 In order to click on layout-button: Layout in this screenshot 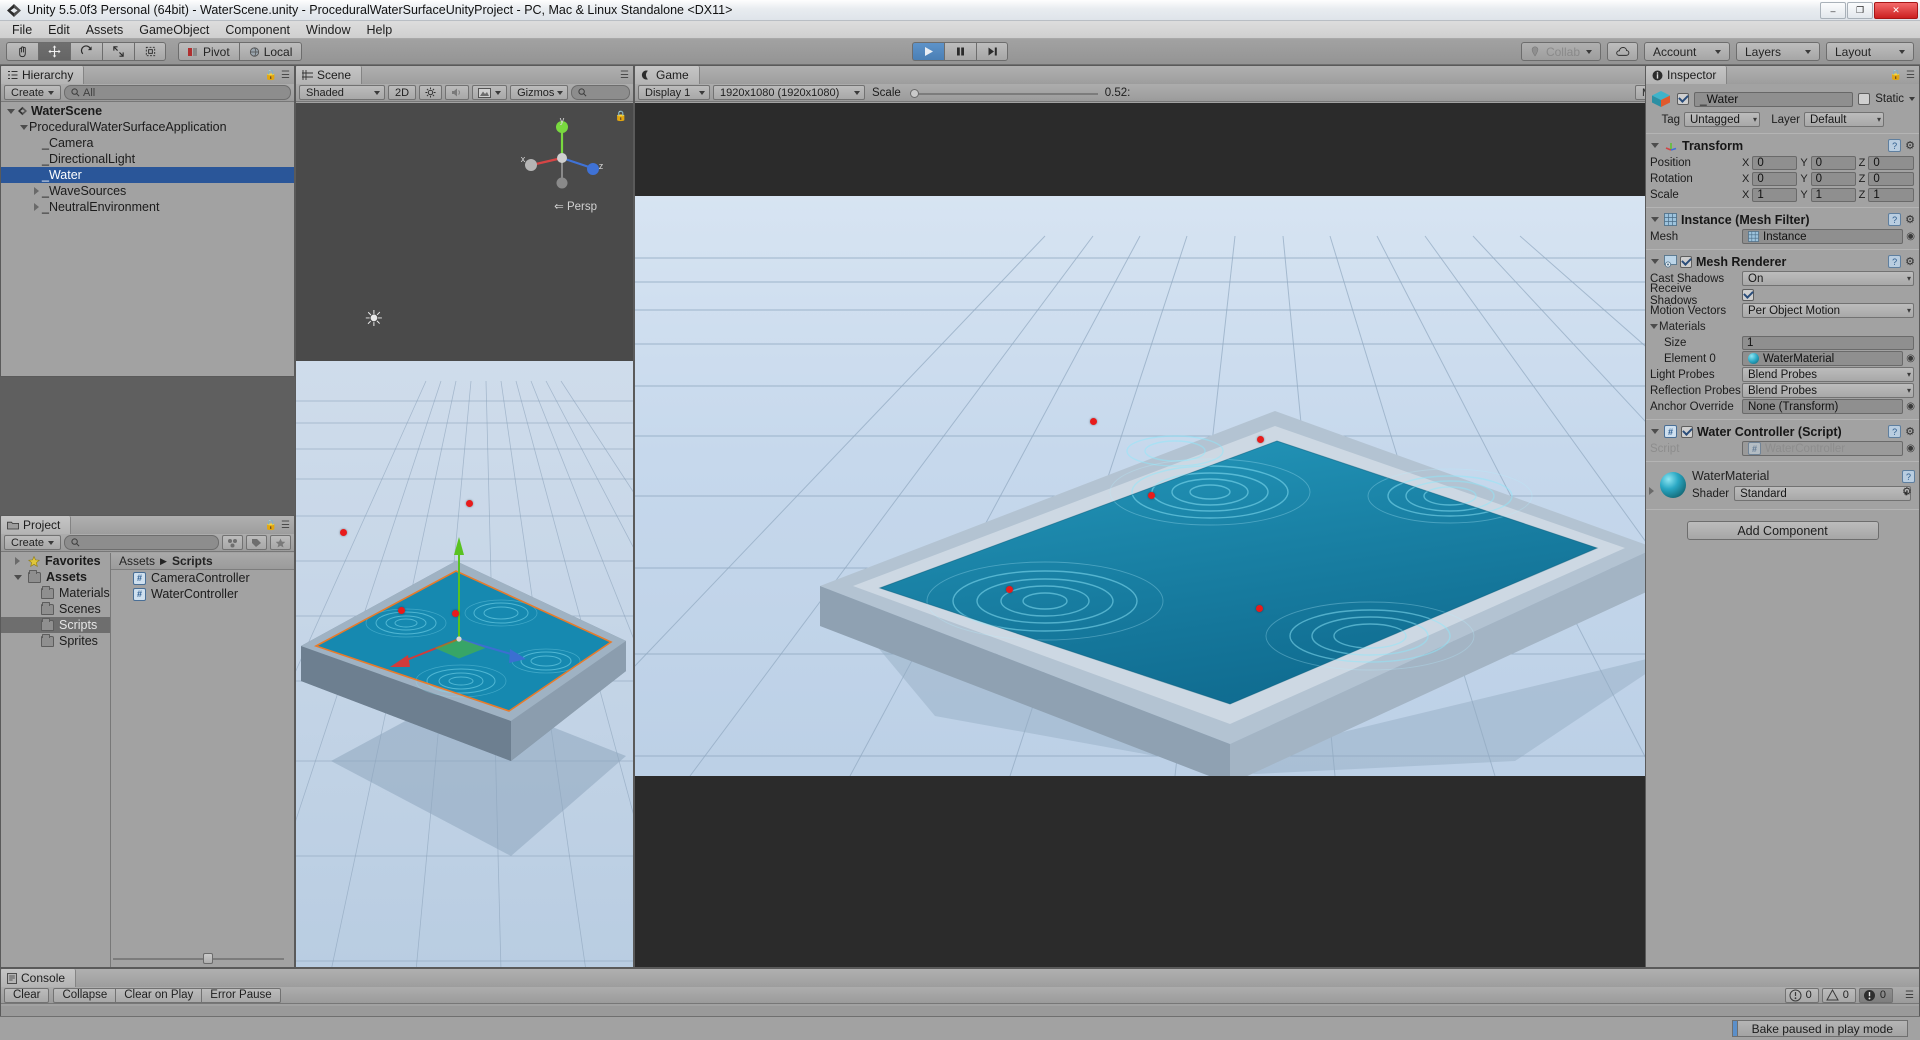, I will do `click(1870, 51)`.